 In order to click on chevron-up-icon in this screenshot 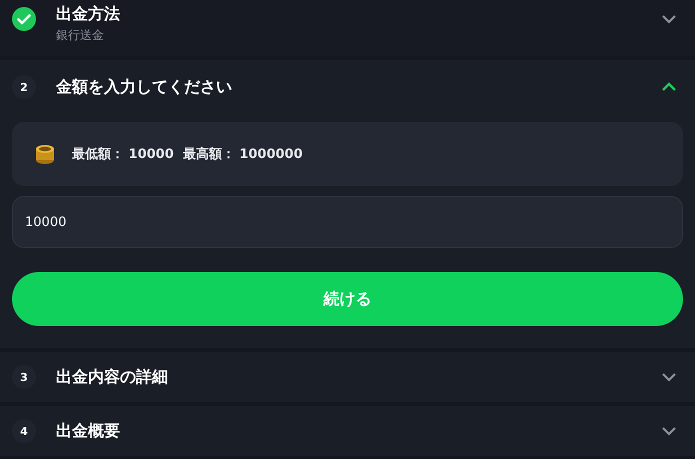, I will do `click(669, 87)`.